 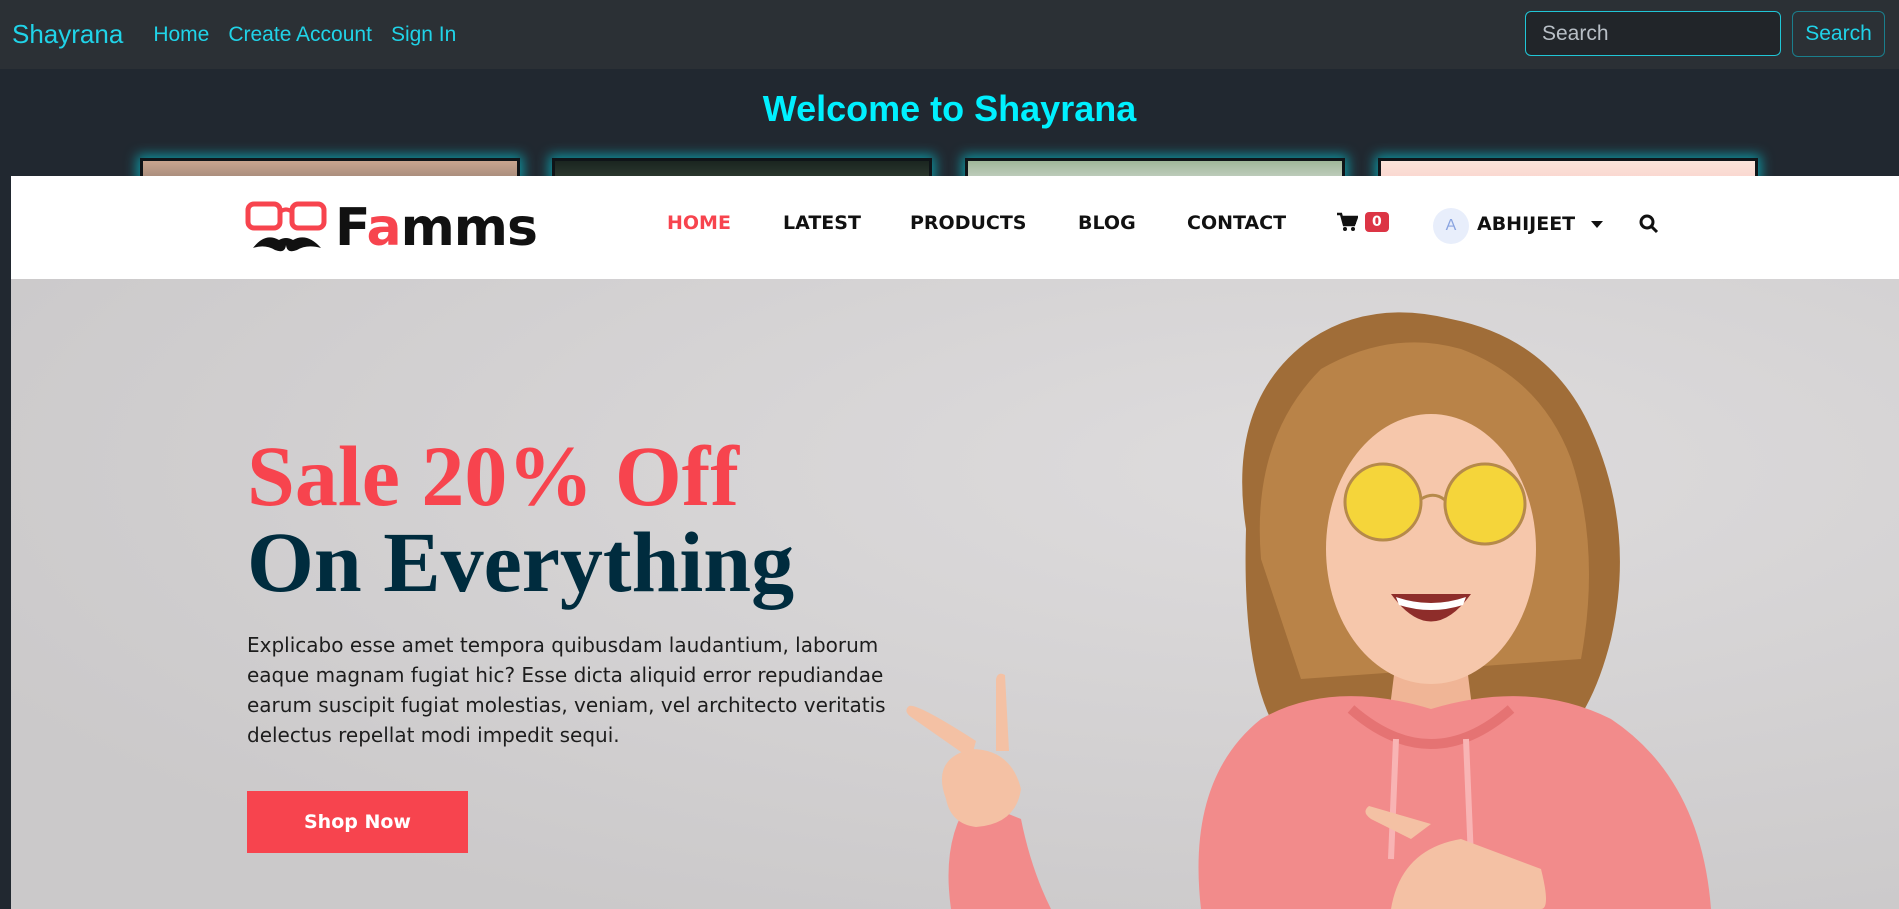 What do you see at coordinates (181, 35) in the screenshot?
I see `nav-home-link: Home` at bounding box center [181, 35].